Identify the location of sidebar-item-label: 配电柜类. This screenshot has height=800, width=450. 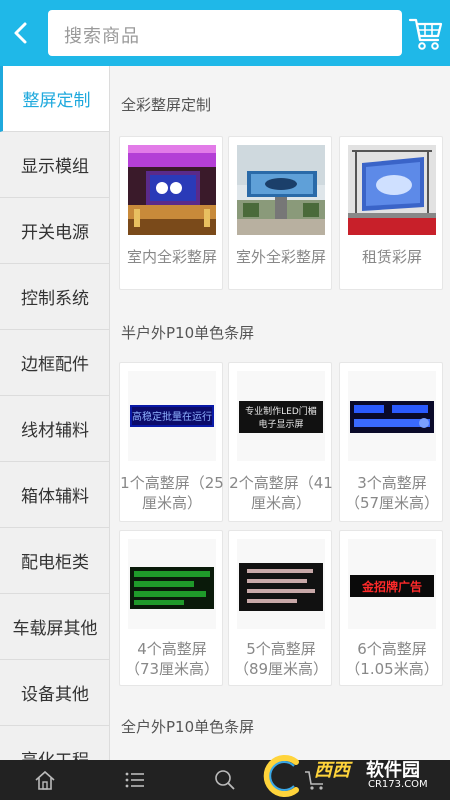
(55, 563).